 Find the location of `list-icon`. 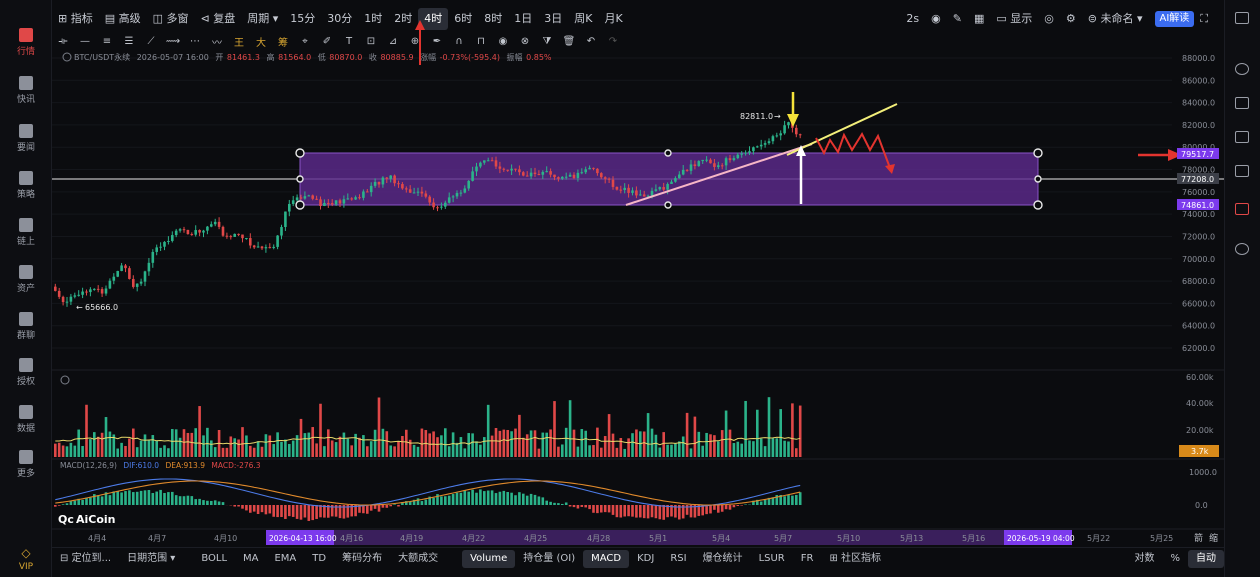

list-icon is located at coordinates (1242, 103).